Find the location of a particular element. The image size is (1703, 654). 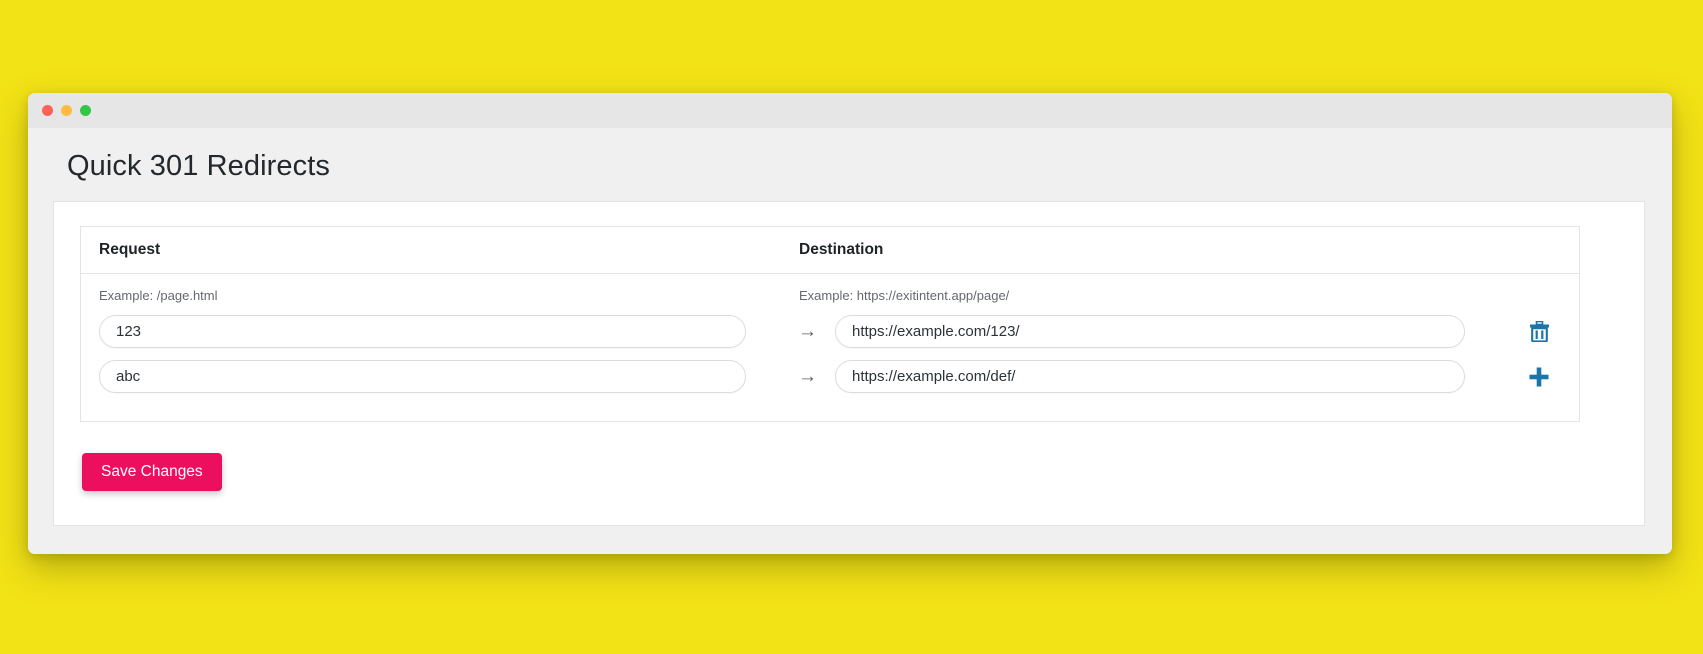

table-header-row: Request Destination is located at coordinates (830, 250).